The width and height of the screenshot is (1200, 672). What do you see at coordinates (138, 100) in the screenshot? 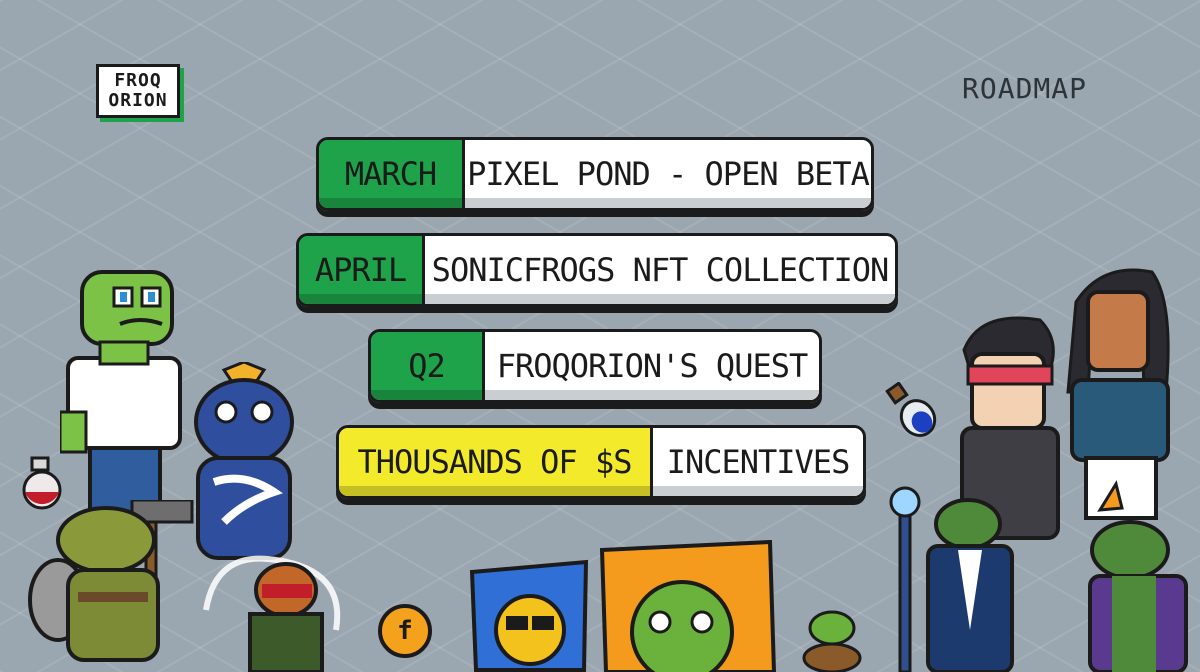
I see `logo-line-2: ORION` at bounding box center [138, 100].